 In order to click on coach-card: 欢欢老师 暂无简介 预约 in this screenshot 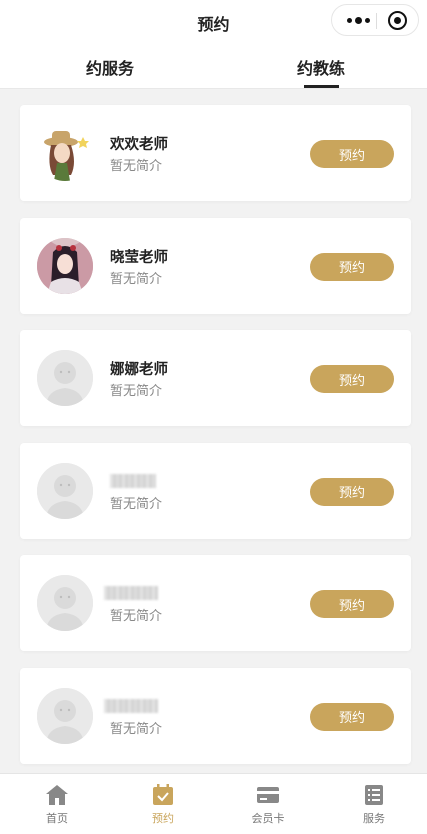, I will do `click(215, 153)`.